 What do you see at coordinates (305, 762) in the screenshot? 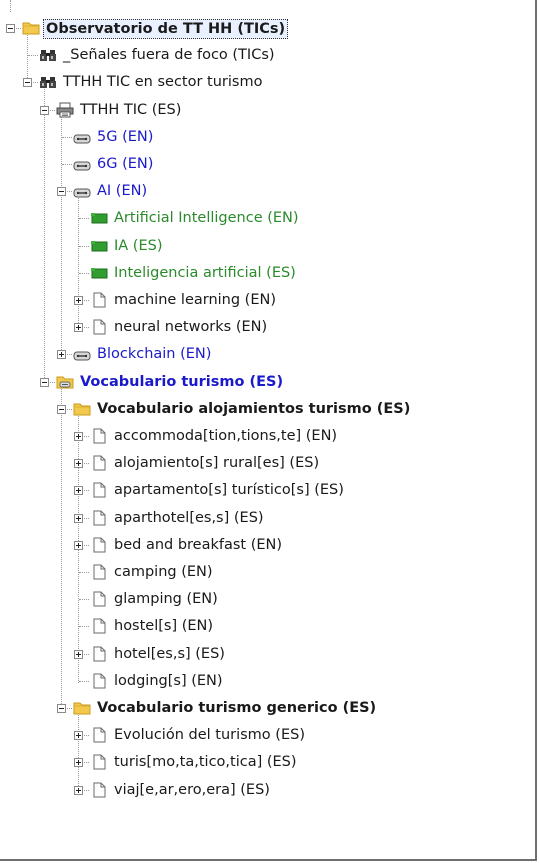
I see `tree-node: turis[mo,ta,tico,tica] (ES)` at bounding box center [305, 762].